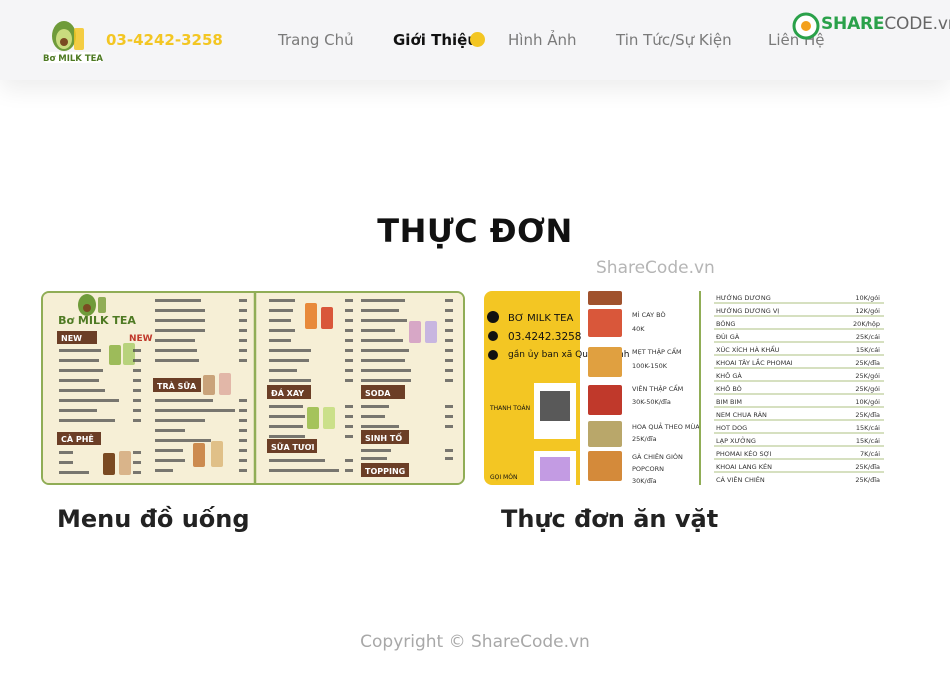  What do you see at coordinates (509, 408) in the screenshot?
I see `svg-text: THANH TOÁN` at bounding box center [509, 408].